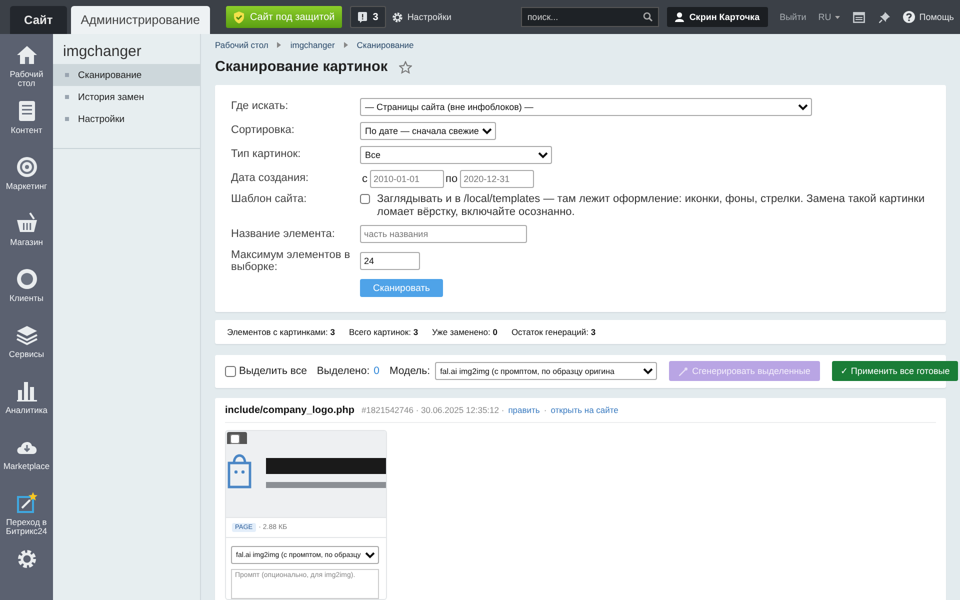  Describe the element at coordinates (553, 331) in the screenshot. I see `stat-text: Остаток генераций: 3` at that location.